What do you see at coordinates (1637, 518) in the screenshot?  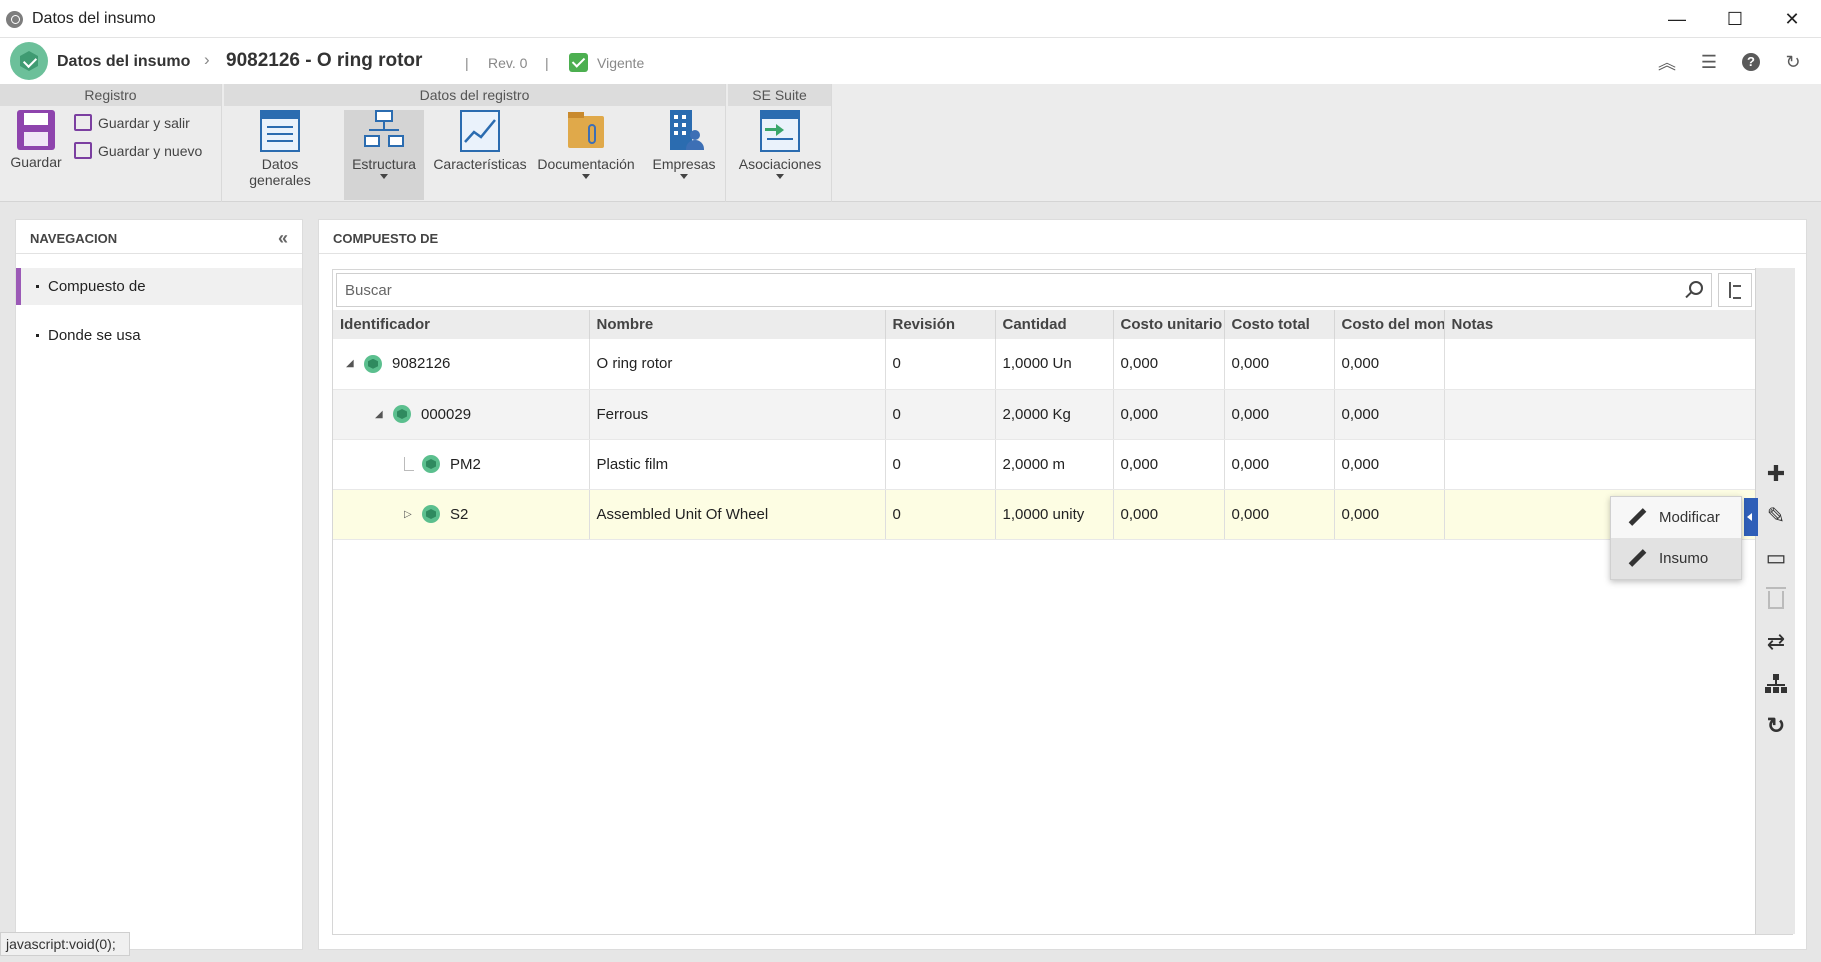 I see `pencil-icon` at bounding box center [1637, 518].